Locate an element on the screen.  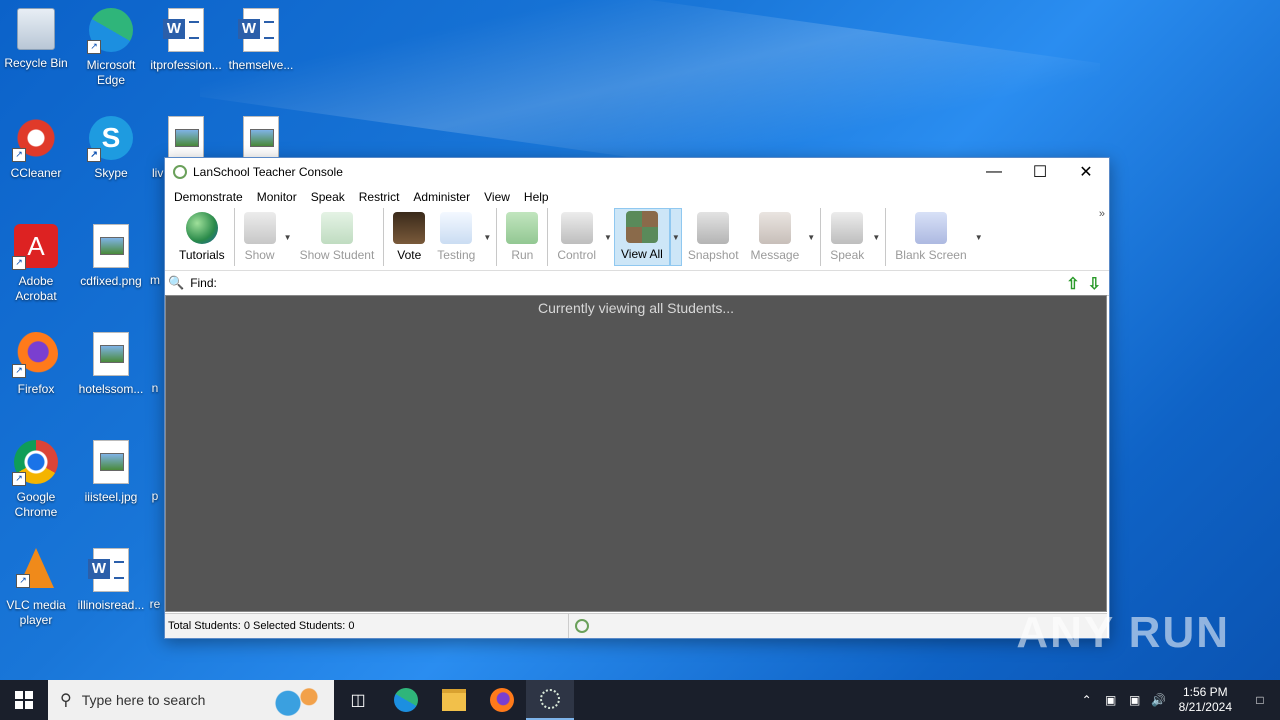
toolbar-overflow-chevron-icon: » is located at coordinates (1102, 214).